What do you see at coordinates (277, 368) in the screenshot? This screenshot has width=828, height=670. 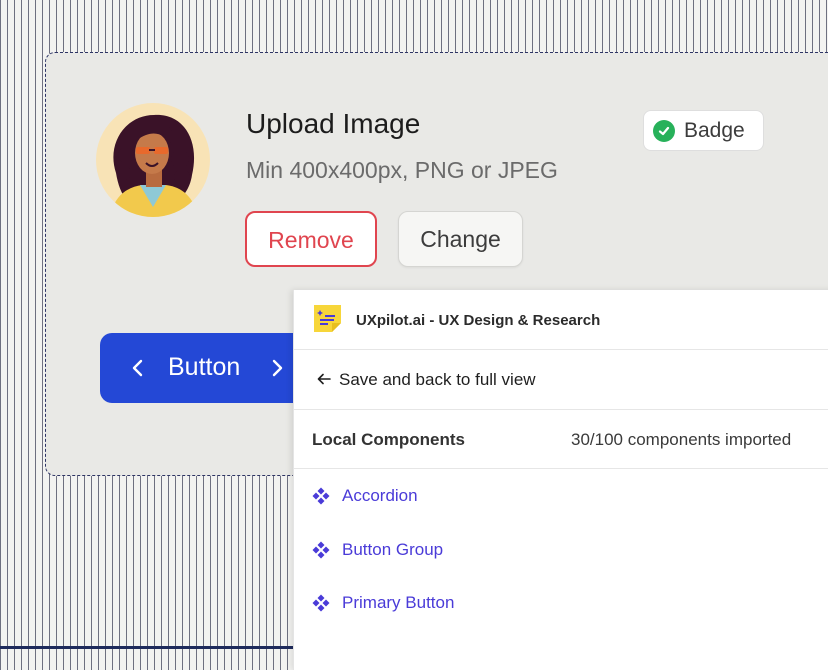 I see `chevron-right-icon` at bounding box center [277, 368].